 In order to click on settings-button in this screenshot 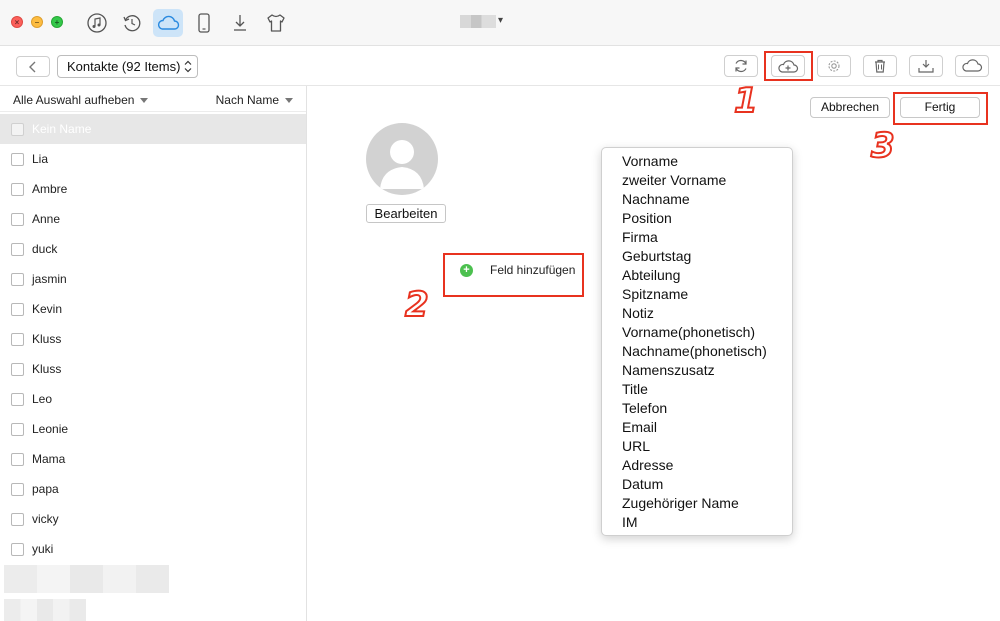, I will do `click(834, 66)`.